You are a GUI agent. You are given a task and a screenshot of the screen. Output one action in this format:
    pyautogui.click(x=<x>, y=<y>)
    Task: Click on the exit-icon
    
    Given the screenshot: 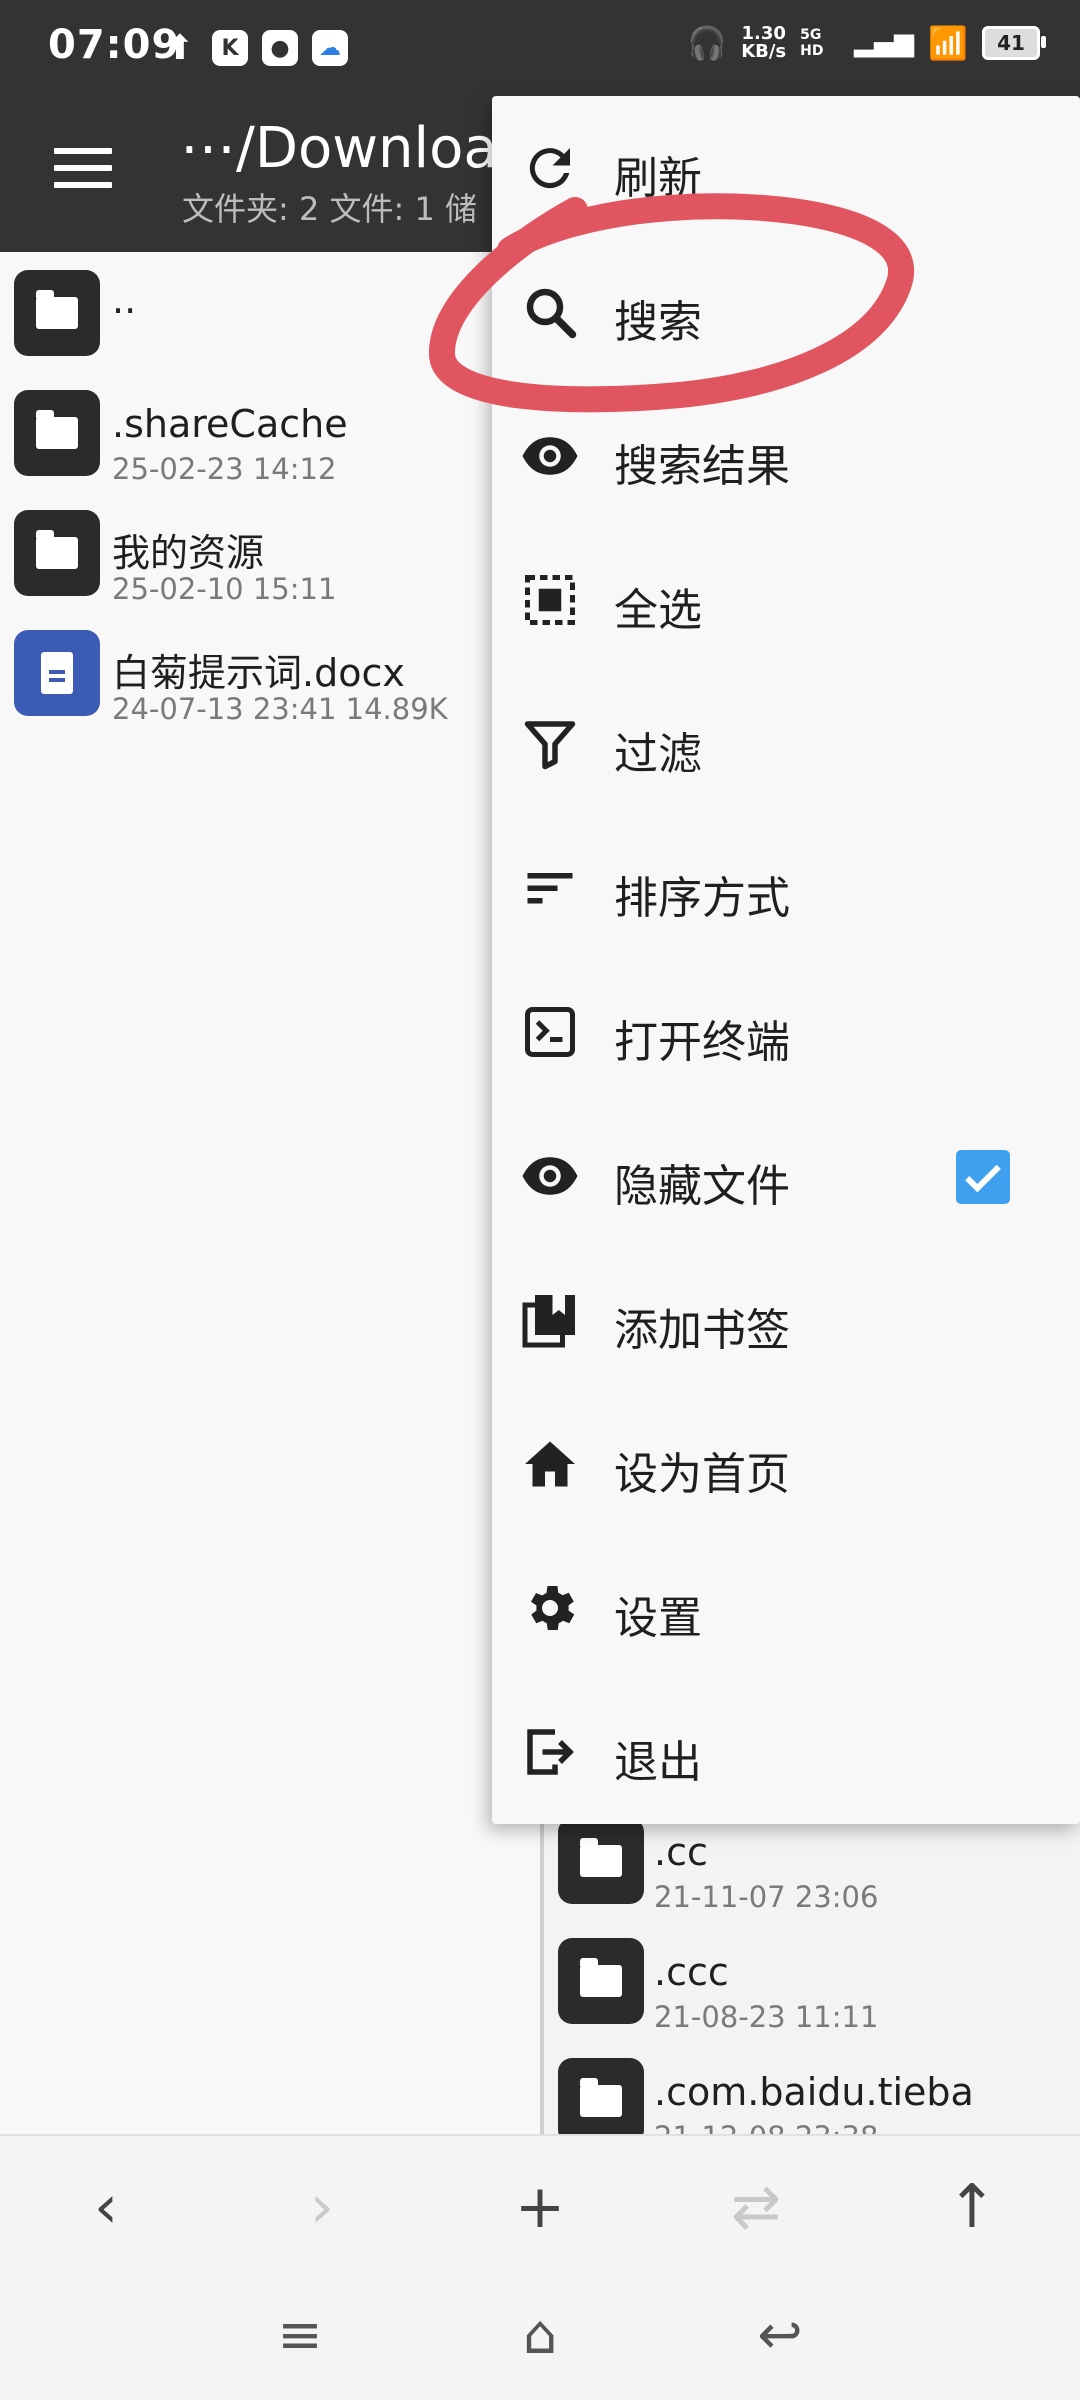 What is the action you would take?
    pyautogui.click(x=550, y=1752)
    